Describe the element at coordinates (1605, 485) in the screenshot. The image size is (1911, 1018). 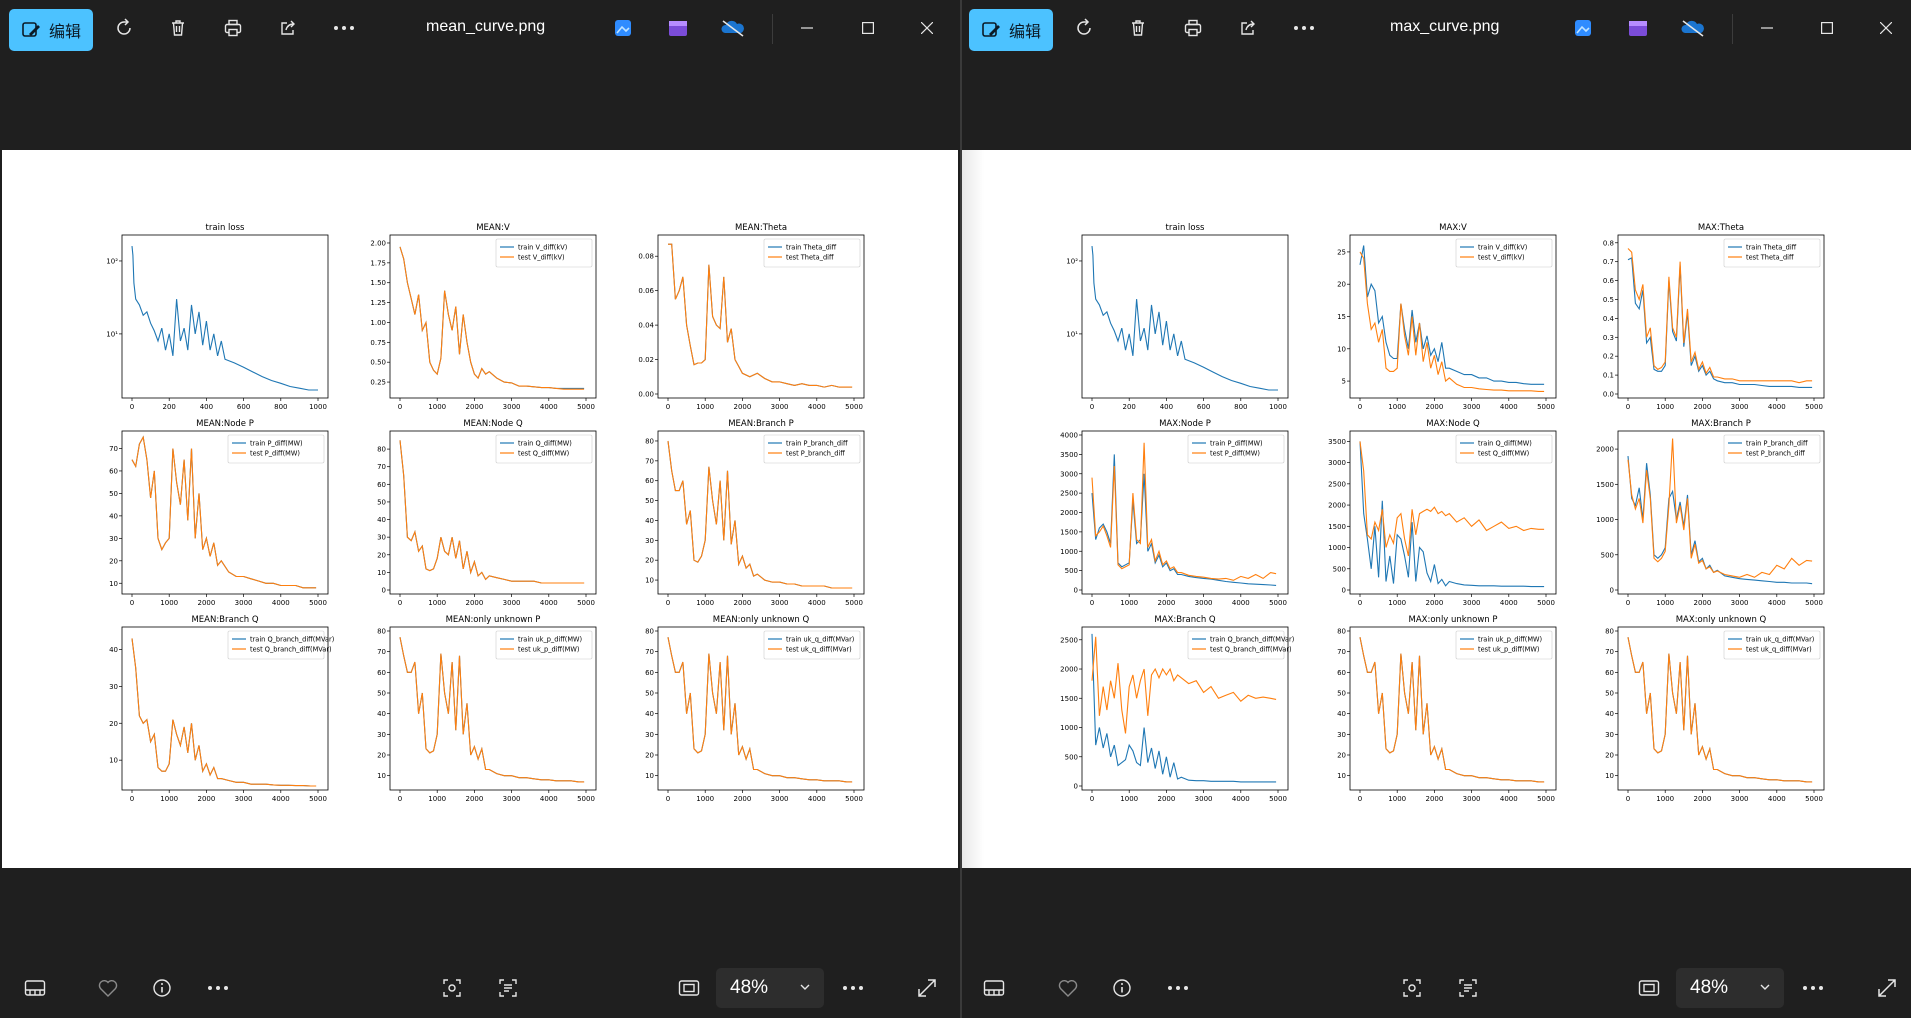
I see `y-tick-label: 1500` at that location.